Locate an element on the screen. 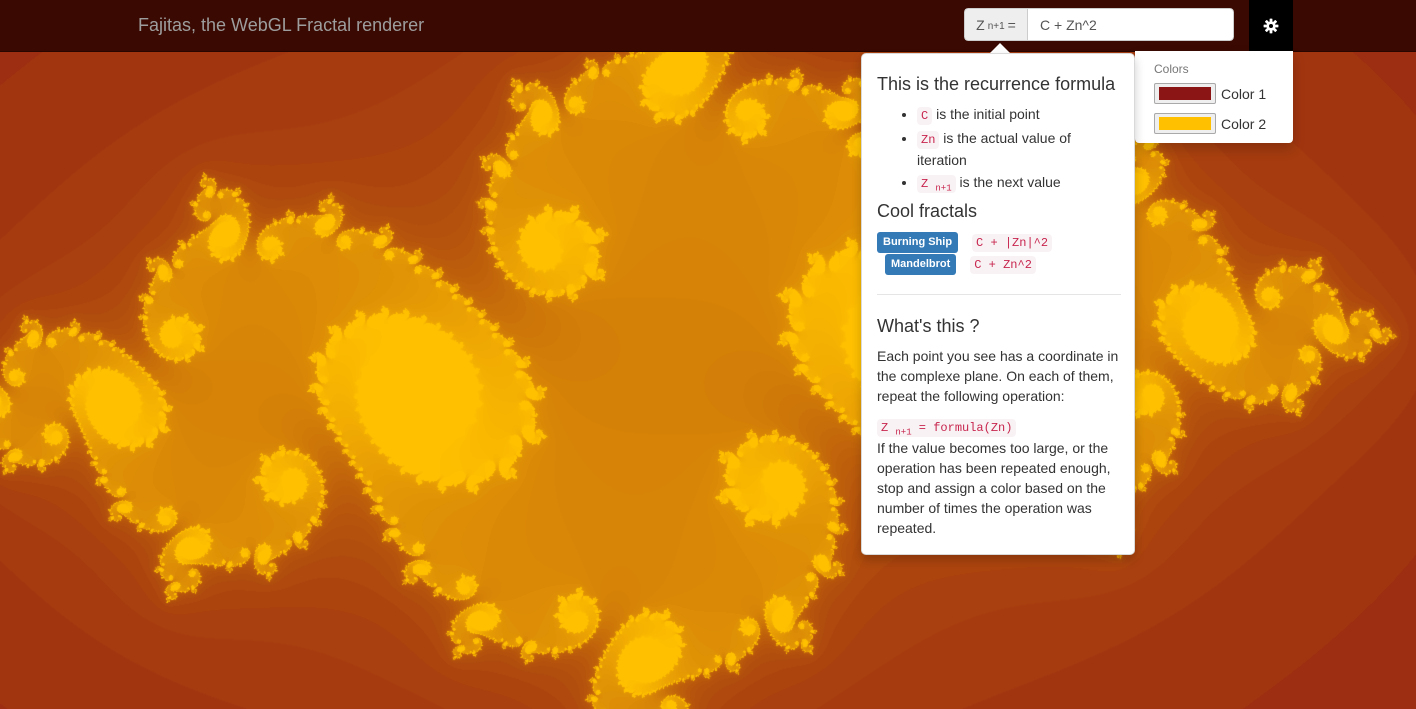  color-1-picker is located at coordinates (1185, 93).